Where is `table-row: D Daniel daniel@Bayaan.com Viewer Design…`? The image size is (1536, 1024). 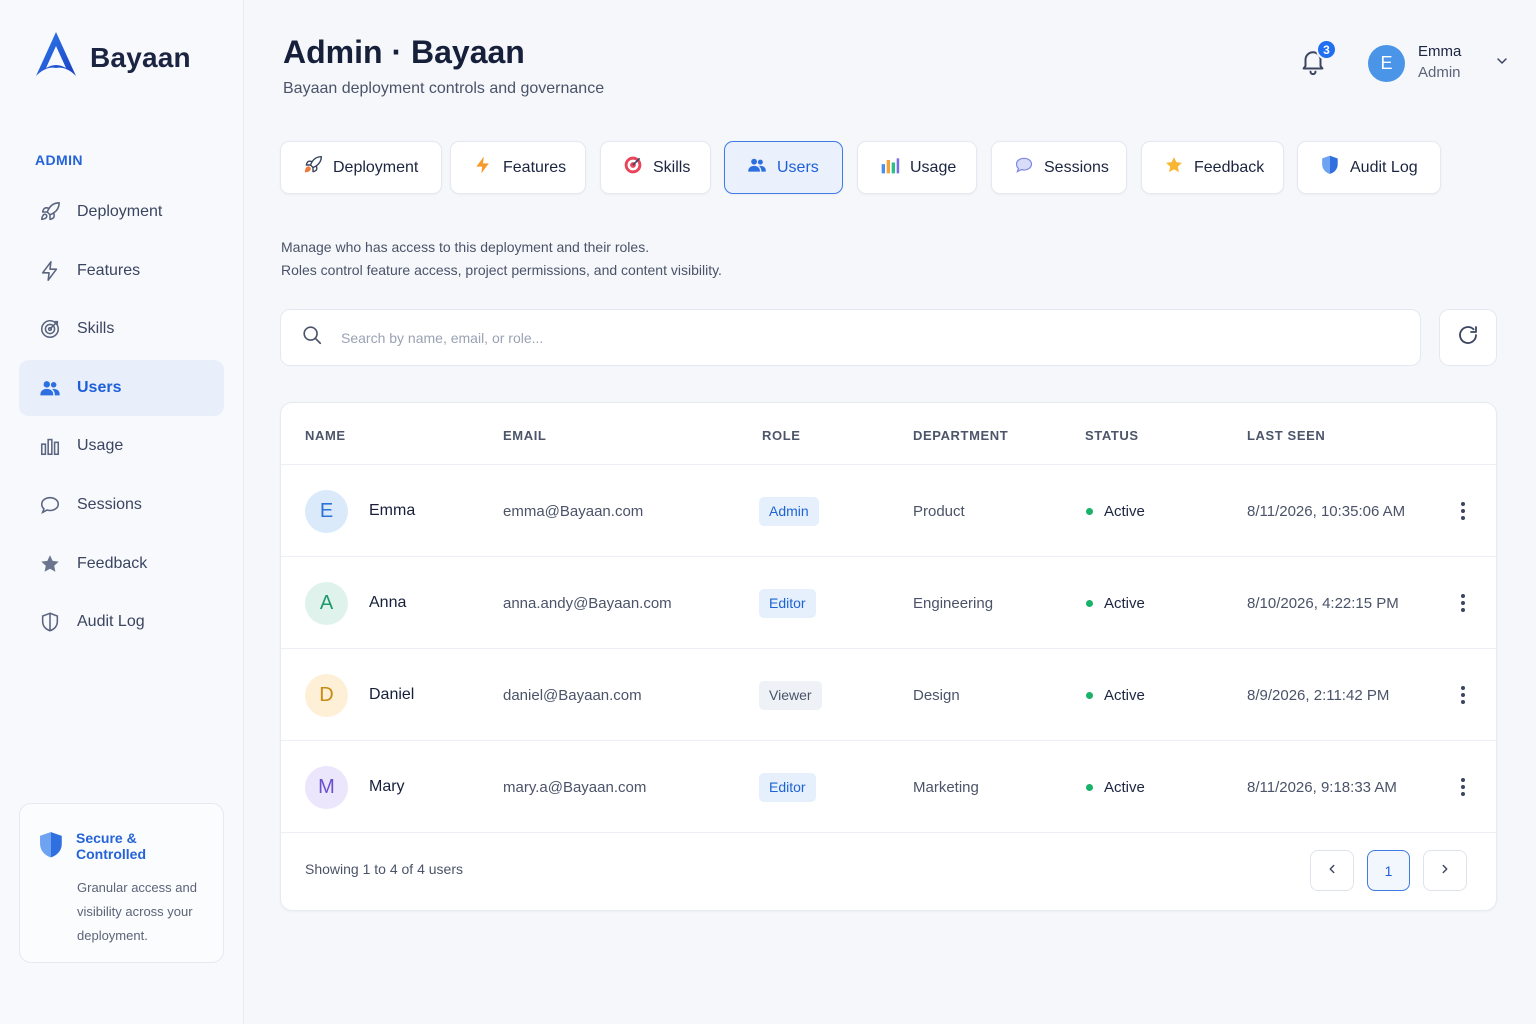 table-row: D Daniel daniel@Bayaan.com Viewer Design… is located at coordinates (888, 695).